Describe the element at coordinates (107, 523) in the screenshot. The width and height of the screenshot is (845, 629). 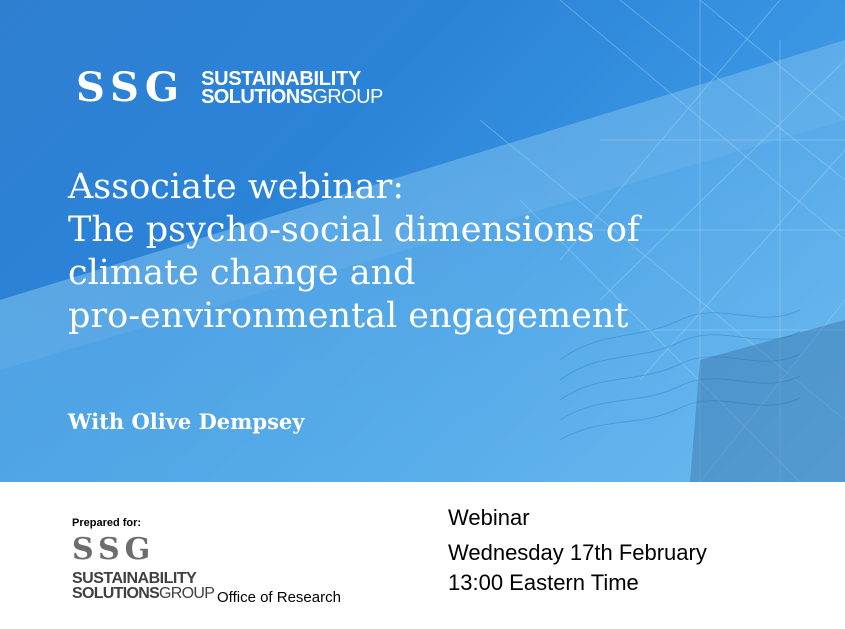
I see `prepared-for-label: Prepared for:` at that location.